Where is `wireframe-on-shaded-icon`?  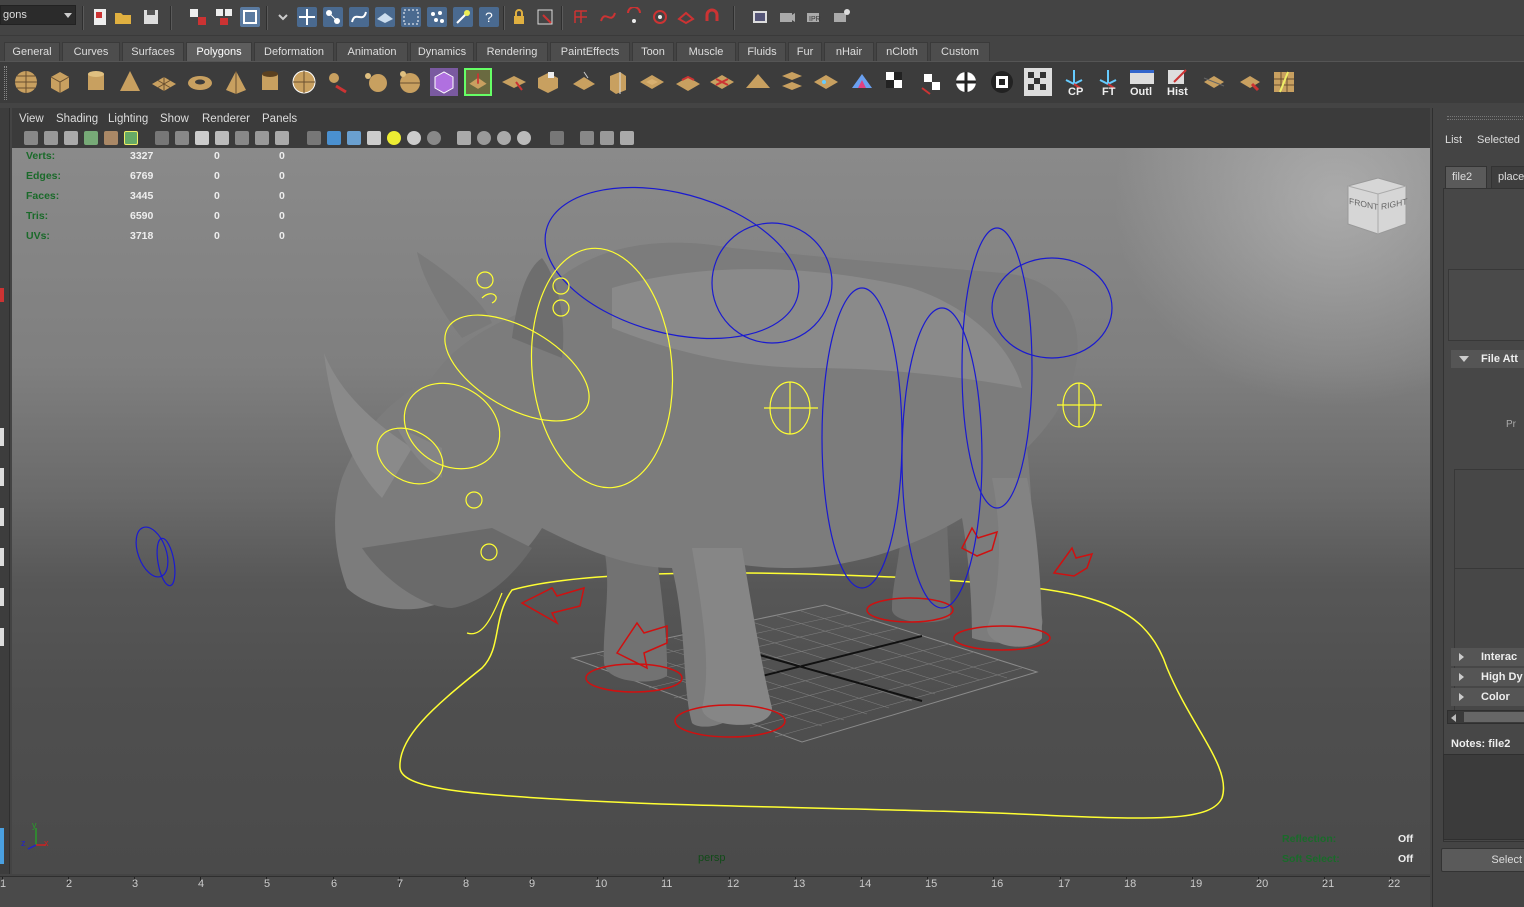
wireframe-on-shaded-icon is located at coordinates (354, 138).